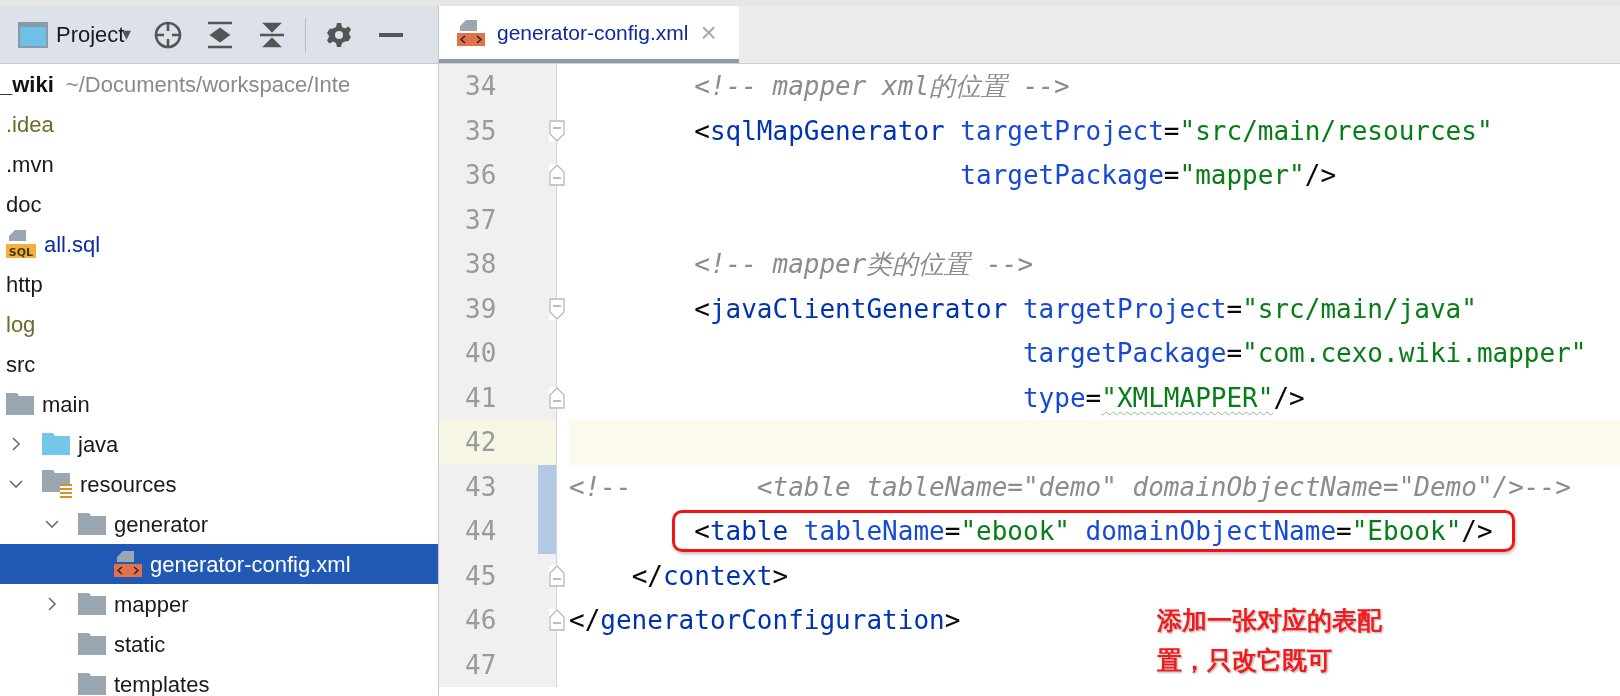 This screenshot has width=1620, height=696. Describe the element at coordinates (497, 264) in the screenshot. I see `line-number: 38` at that location.